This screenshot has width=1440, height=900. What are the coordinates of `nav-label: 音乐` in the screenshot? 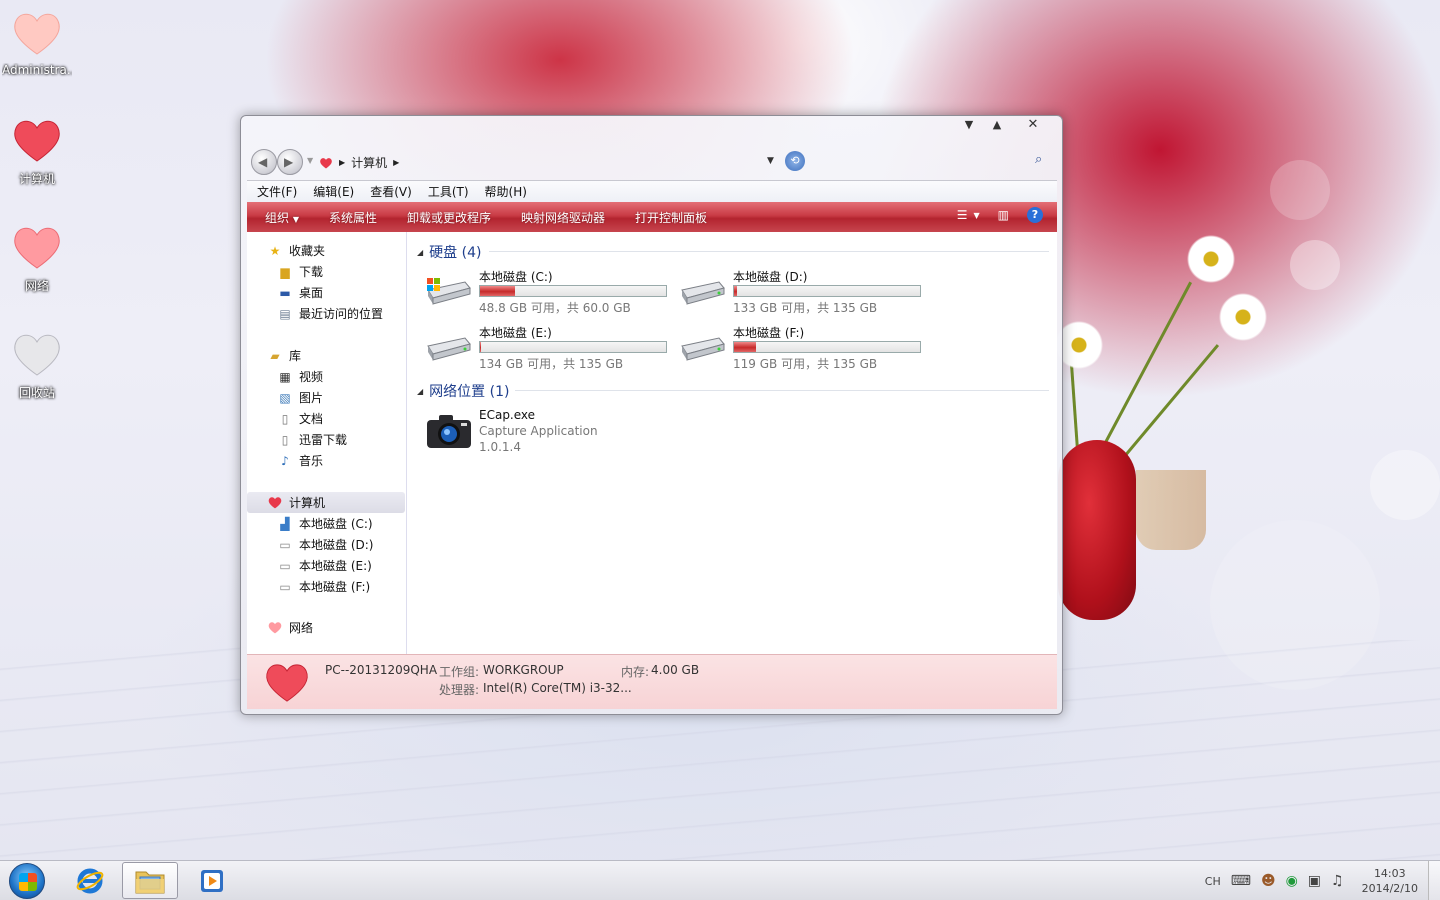 It's located at (311, 461).